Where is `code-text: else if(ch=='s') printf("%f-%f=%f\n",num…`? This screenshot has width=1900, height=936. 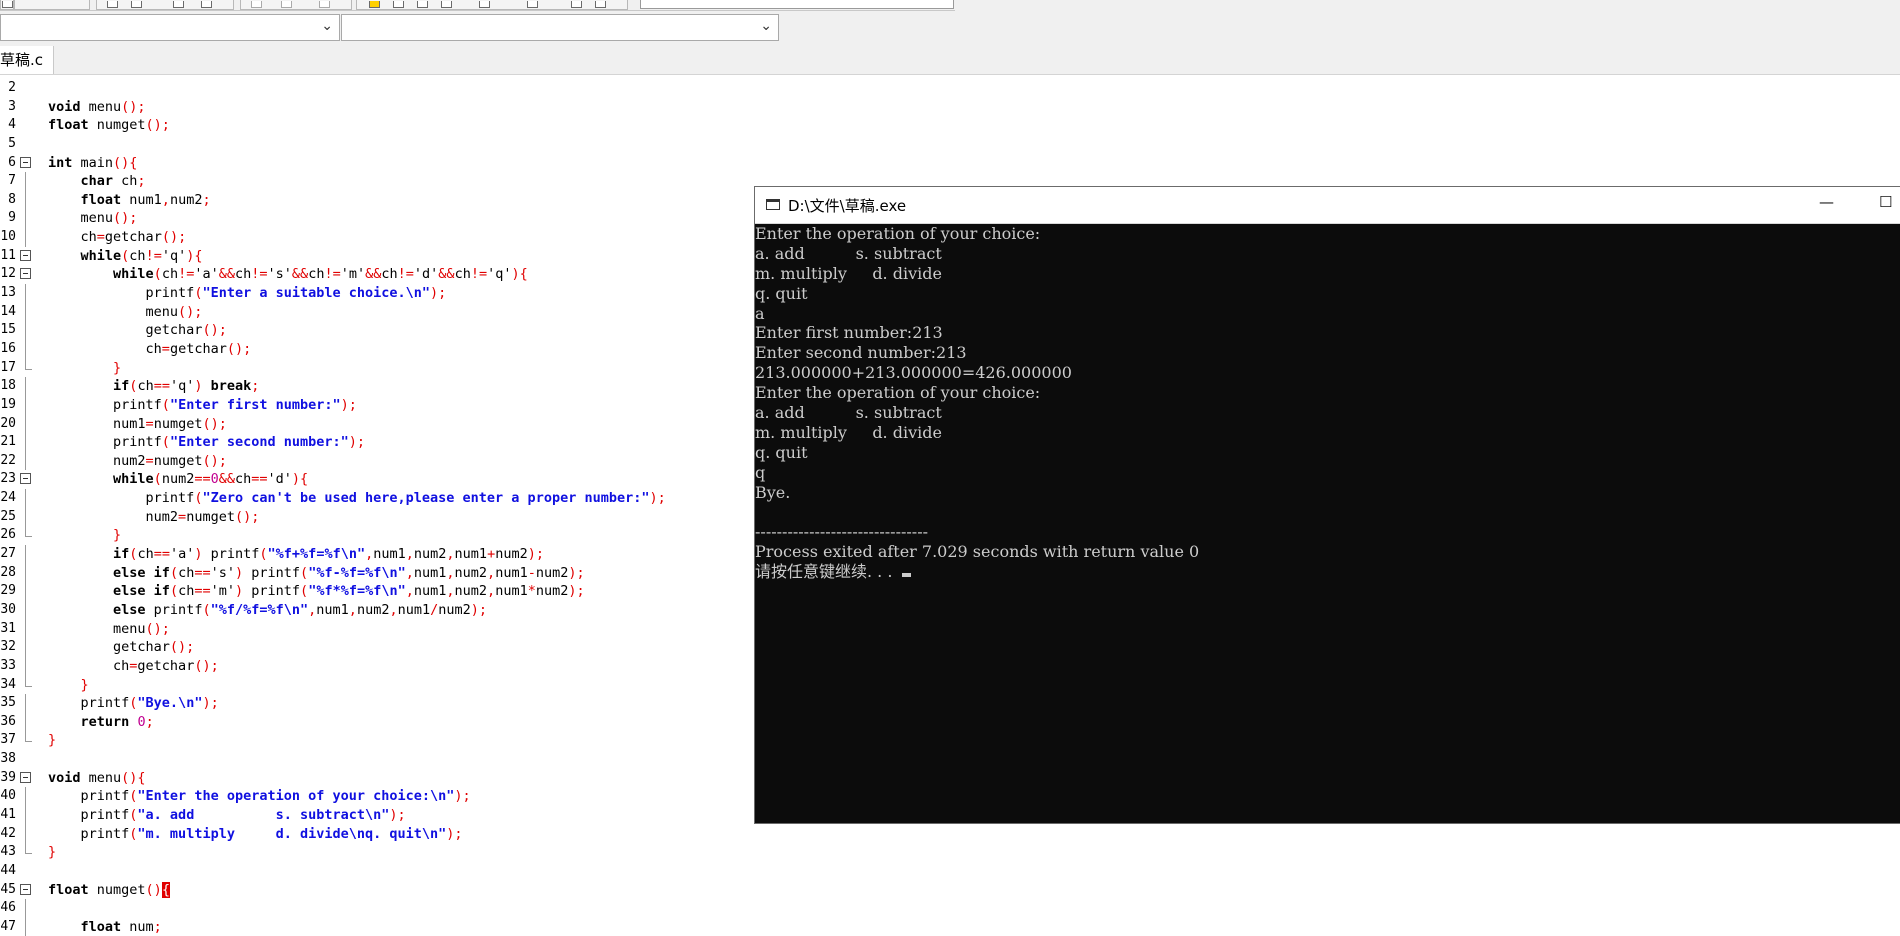 code-text: else if(ch=='s') printf("%f-%f=%f\n",num… is located at coordinates (316, 573).